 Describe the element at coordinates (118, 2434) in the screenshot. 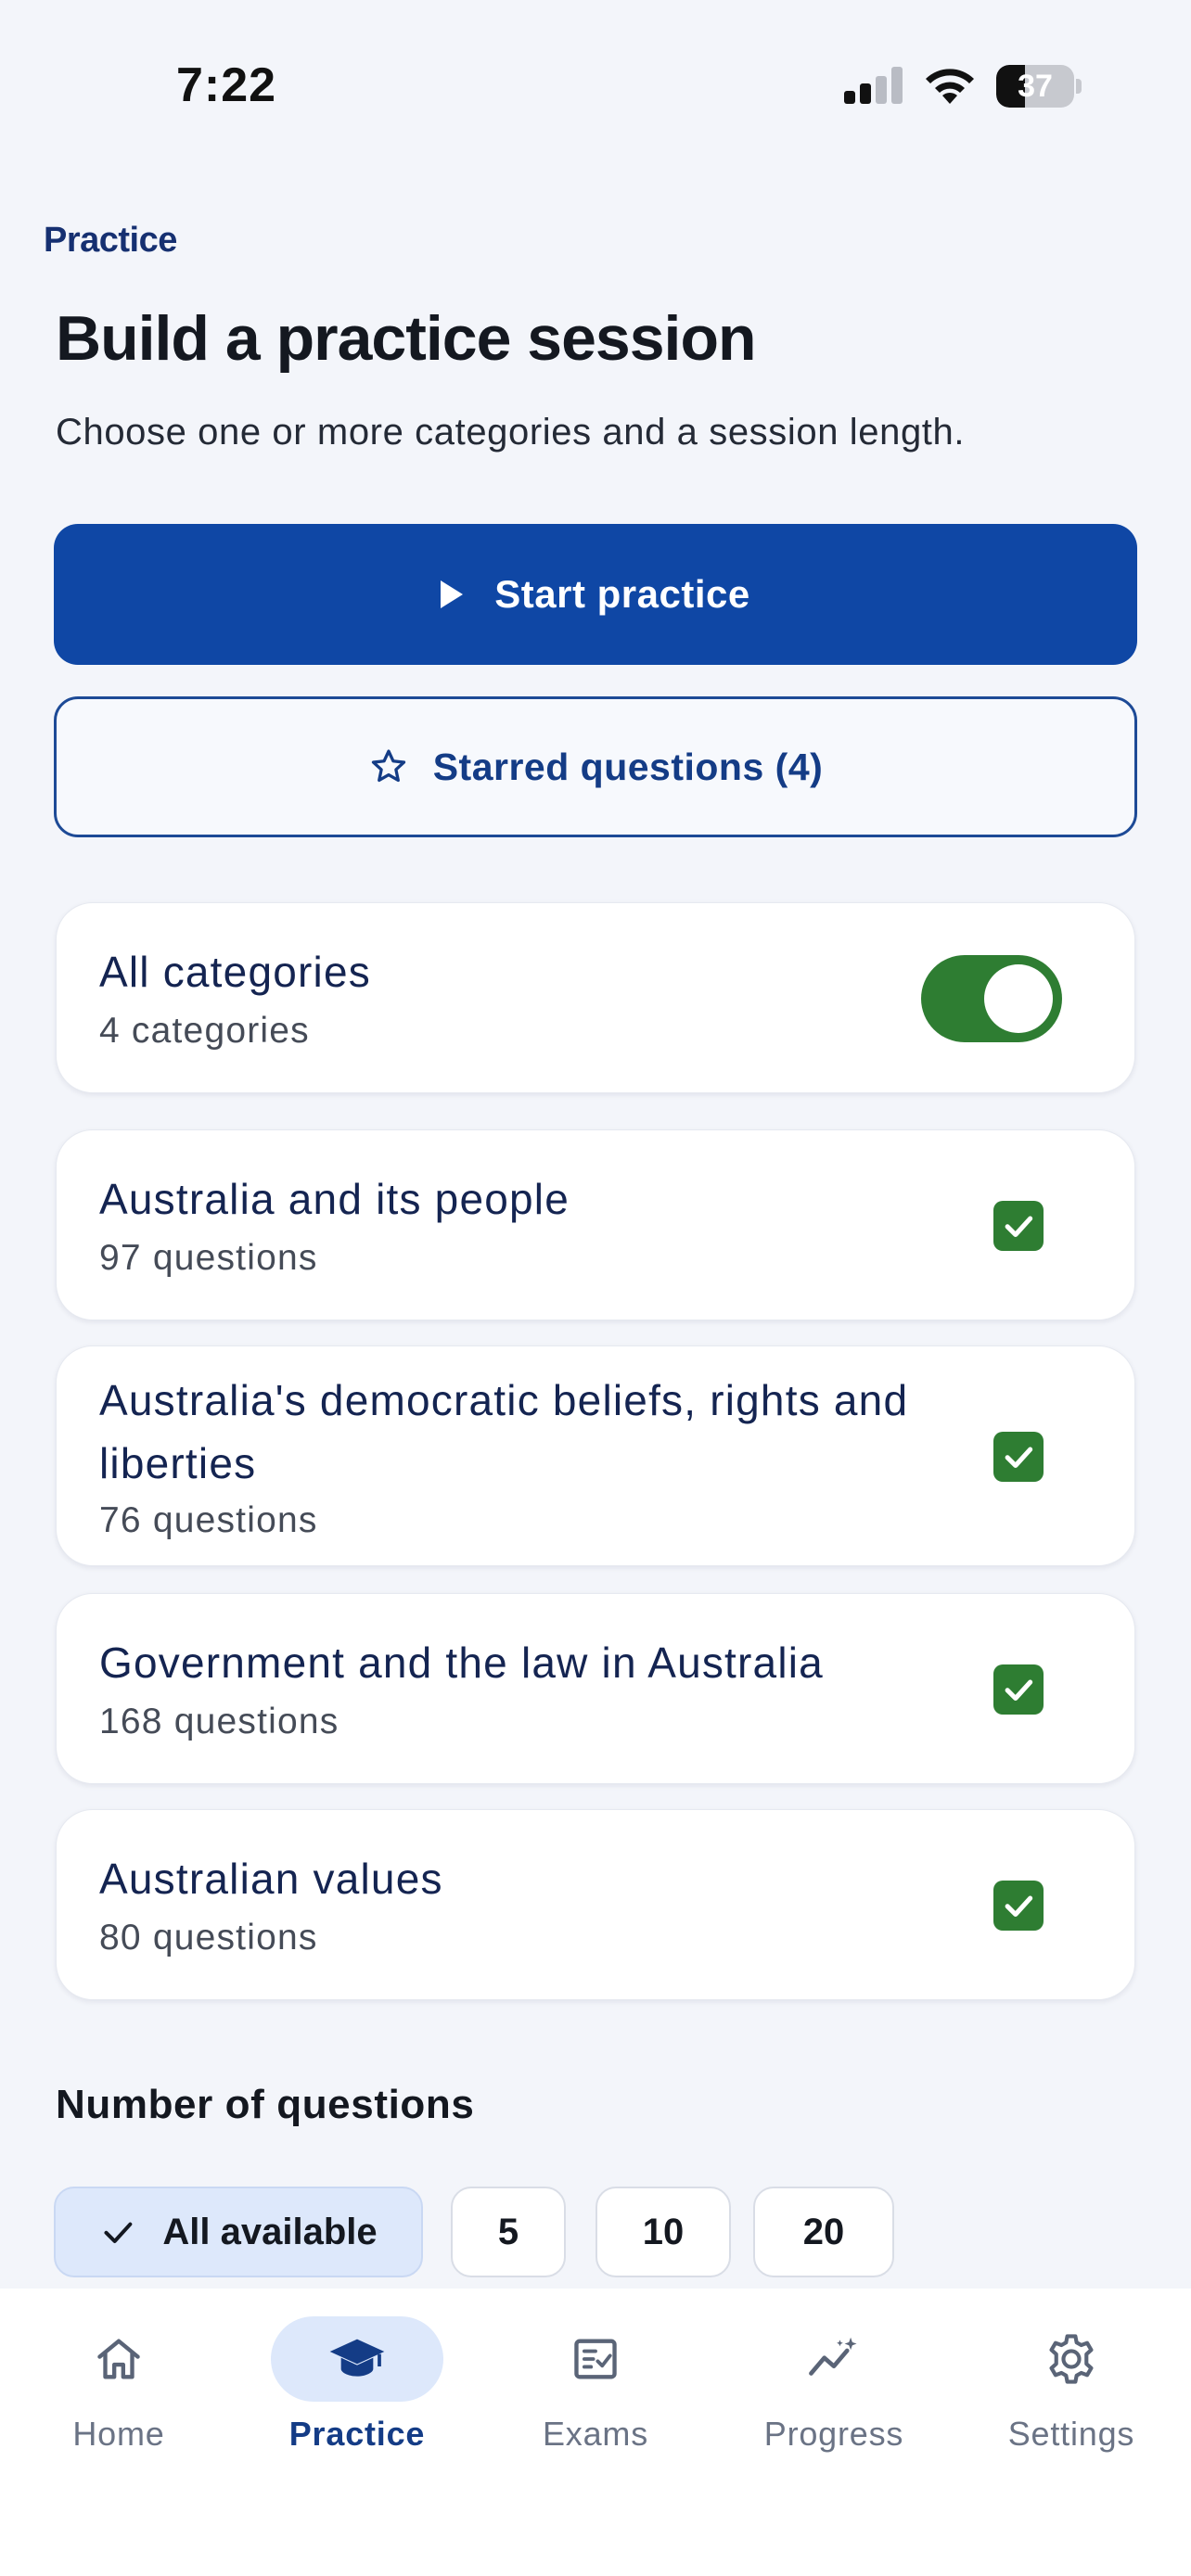

I see `tab-label: Home` at that location.